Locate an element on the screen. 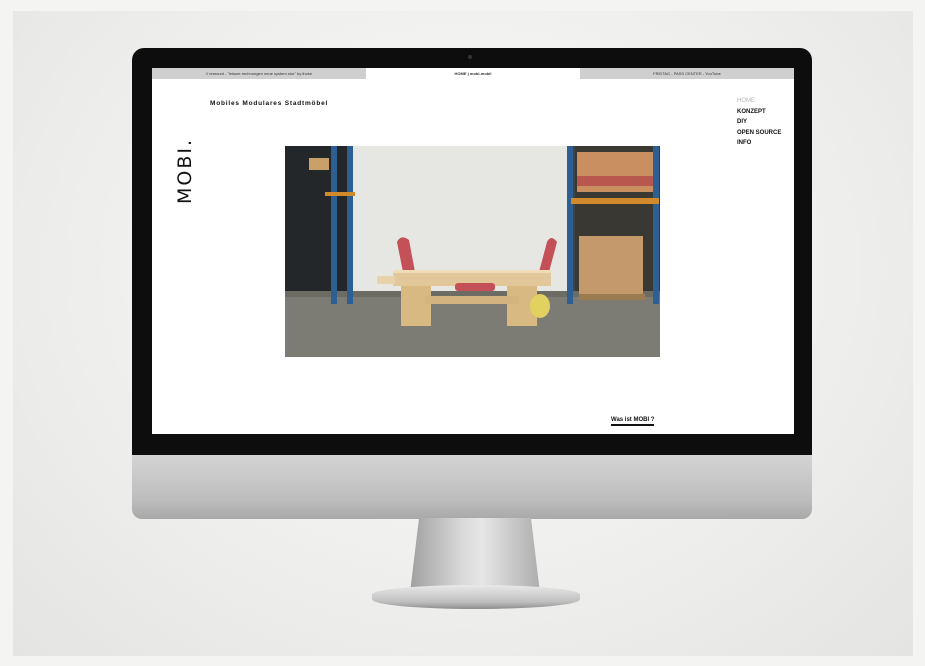 The image size is (925, 666). nav-item-diy: DIY is located at coordinates (759, 122).